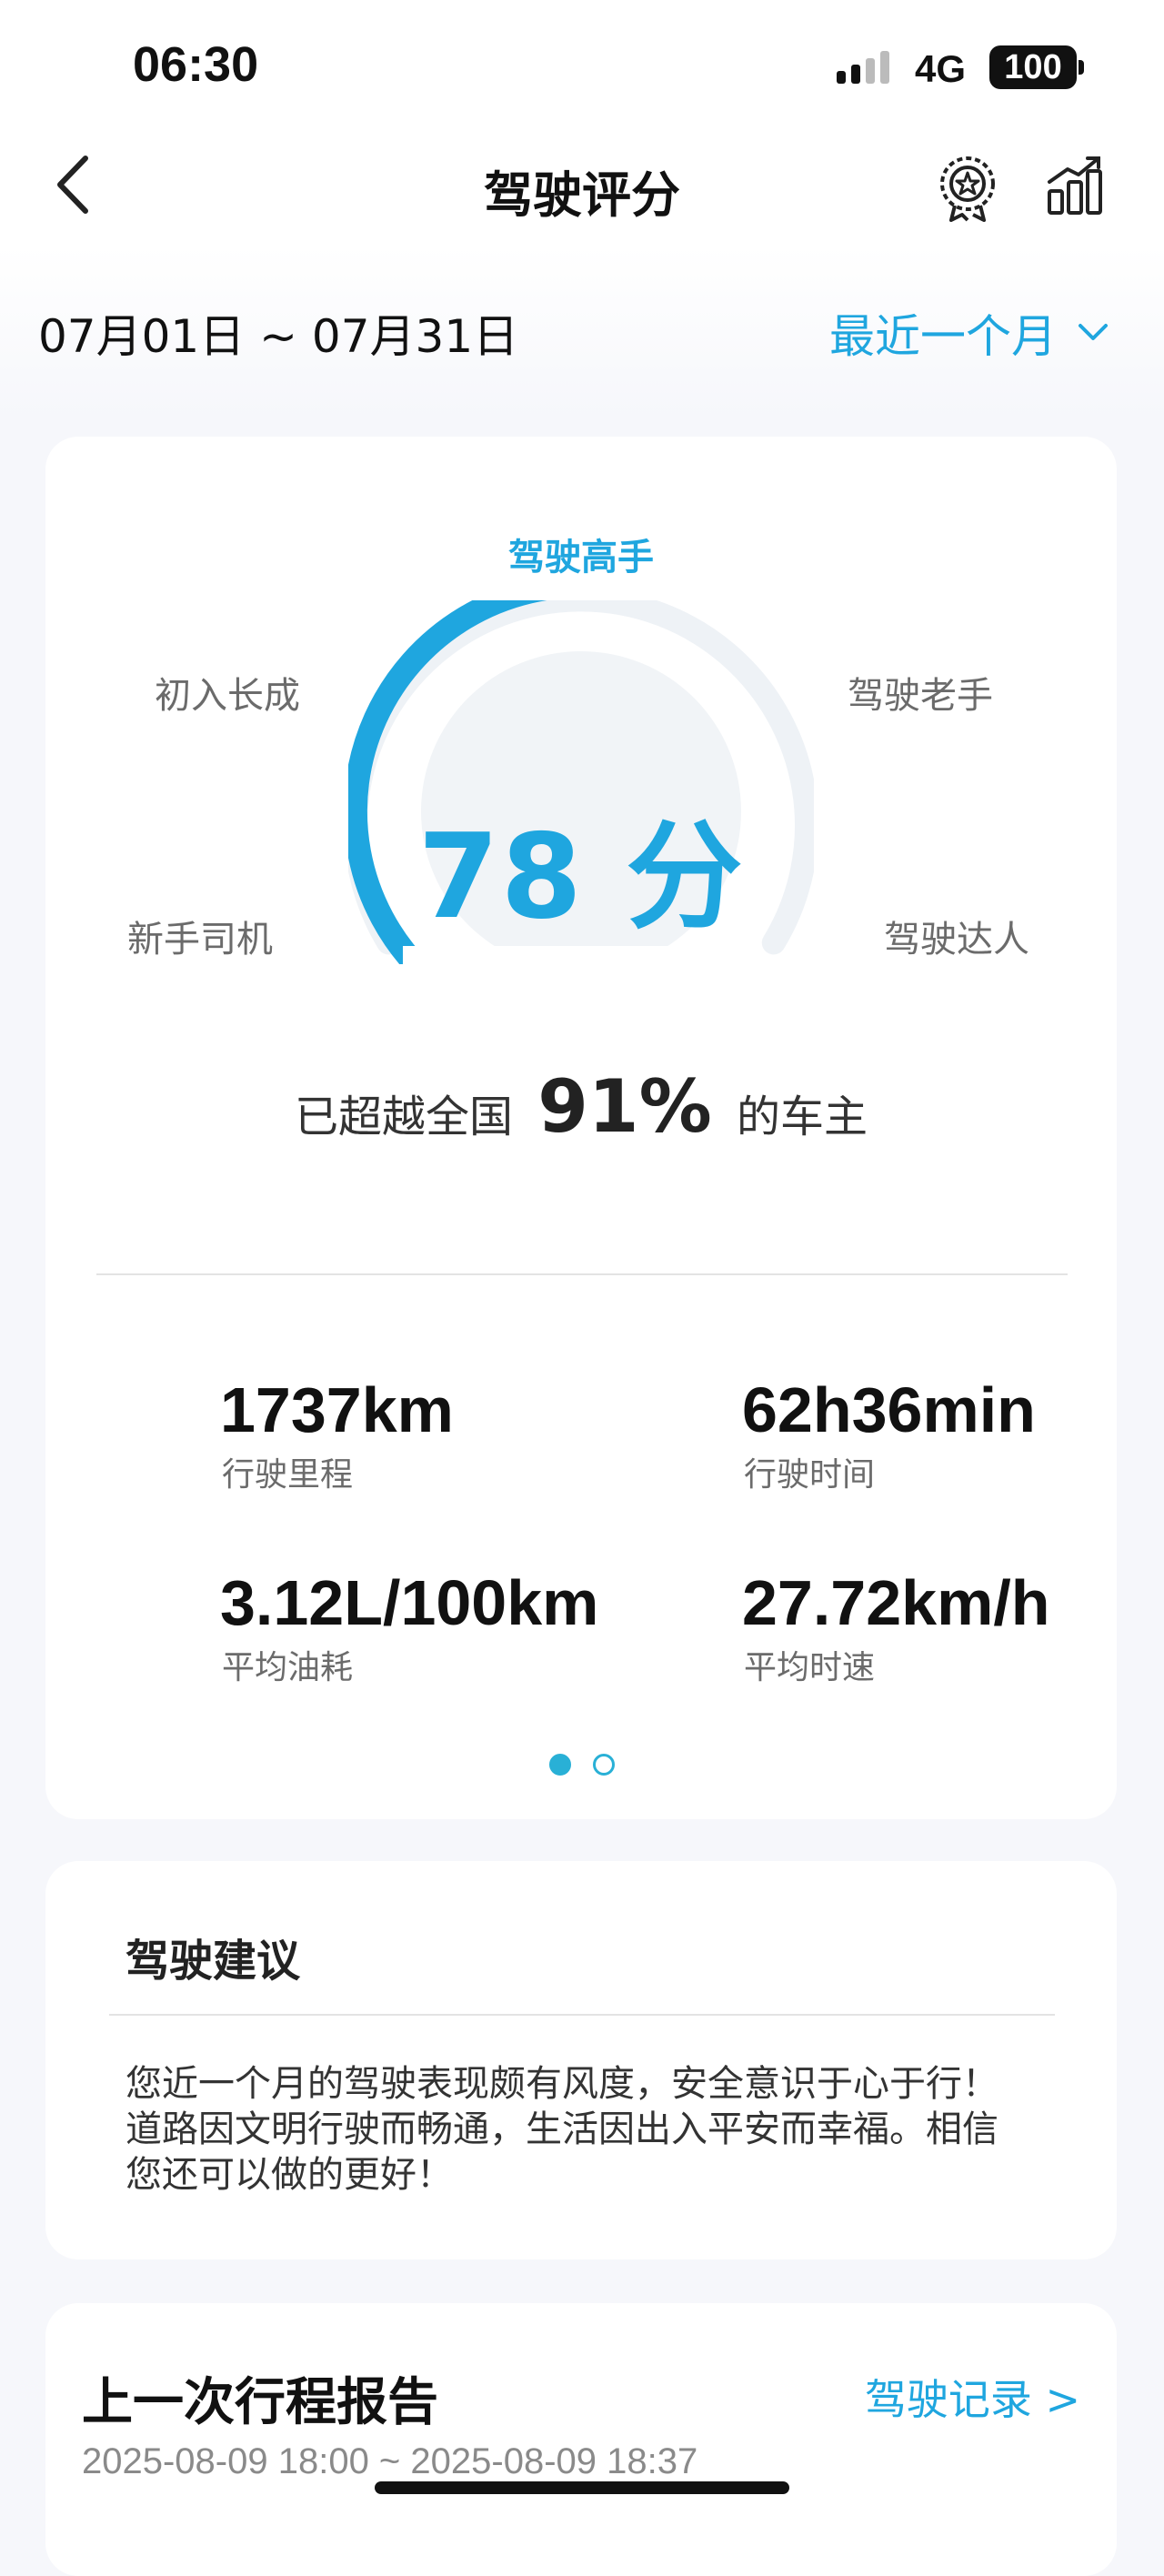 Image resolution: width=1164 pixels, height=2576 pixels. Describe the element at coordinates (1075, 185) in the screenshot. I see `bar-chart-icon` at that location.